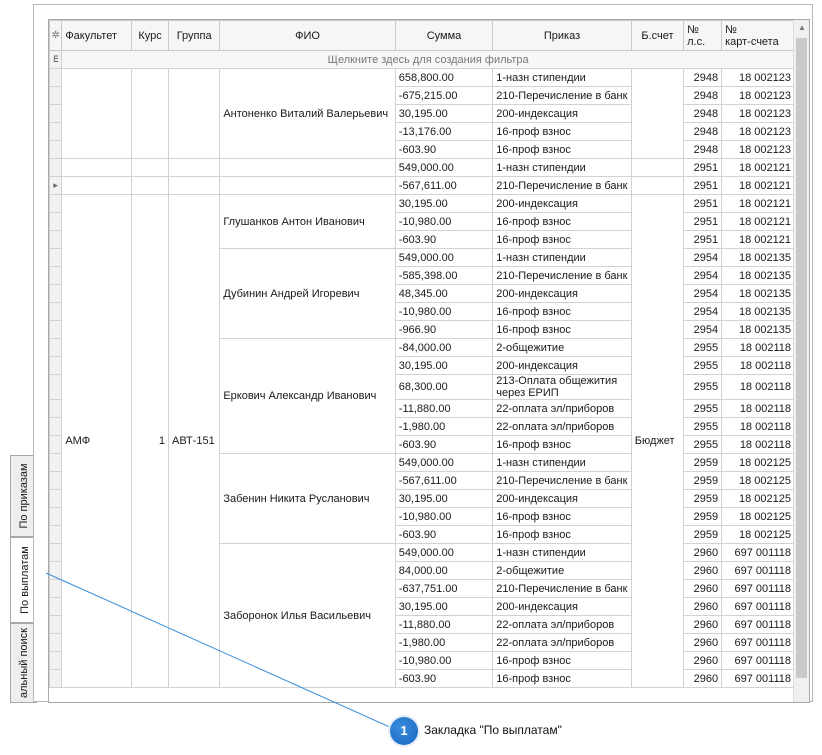 This screenshot has height=755, width=822. I want to click on cell-personal-account: 2948, so click(703, 149).